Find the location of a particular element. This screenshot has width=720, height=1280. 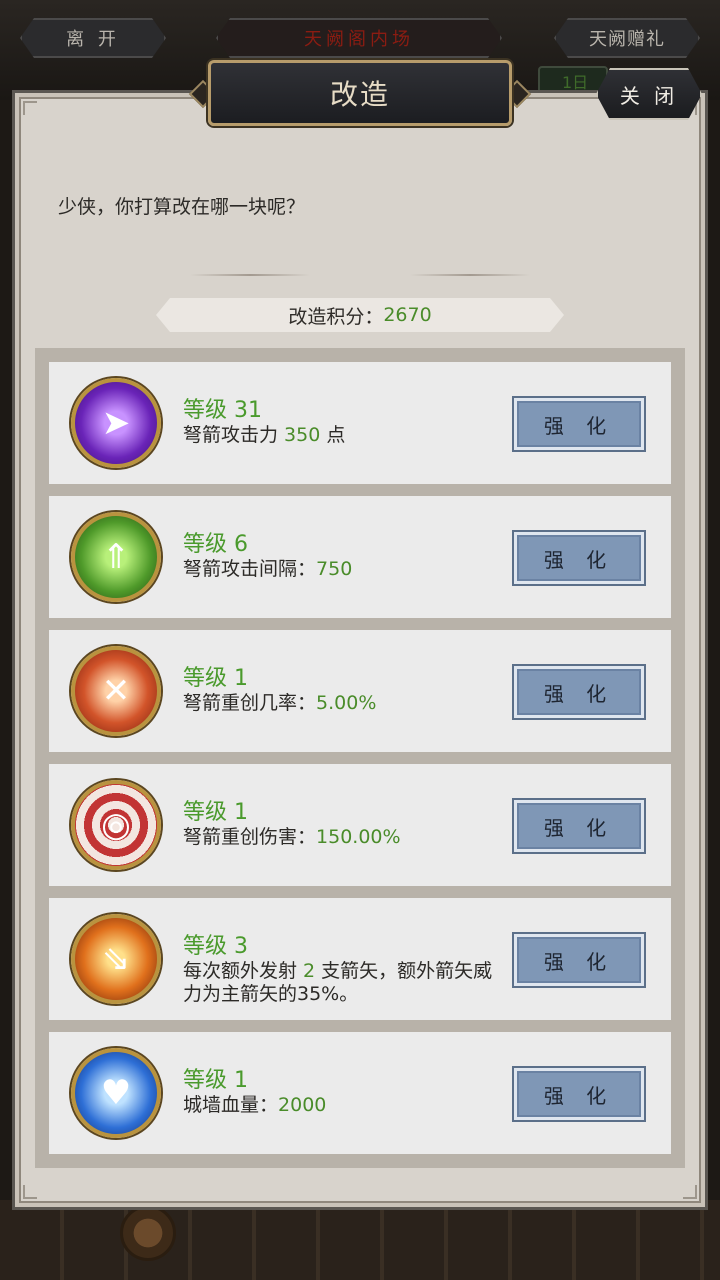

upgrade-description: 弩箭攻击间隔：750 is located at coordinates (268, 569).